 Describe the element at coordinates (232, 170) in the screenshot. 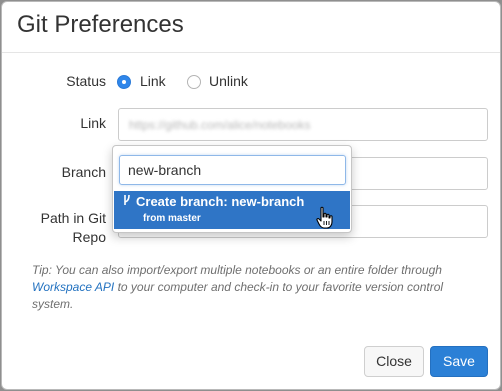

I see `branch-search-input` at that location.